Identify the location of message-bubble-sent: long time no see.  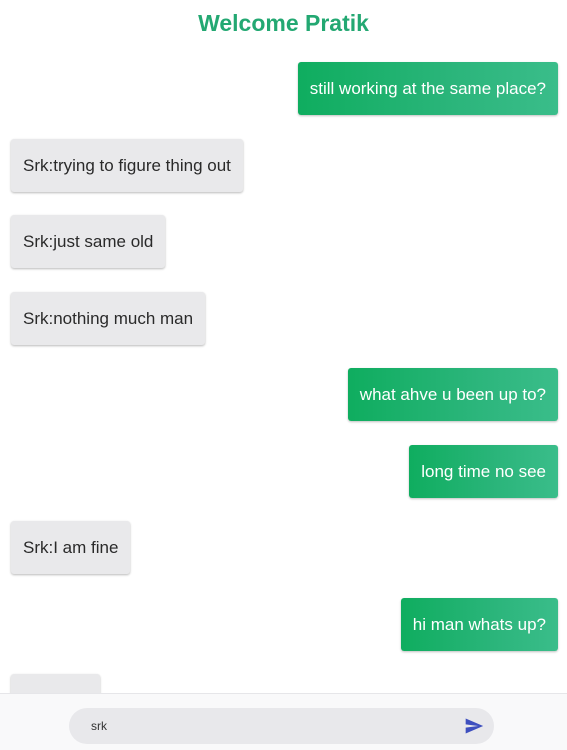
(483, 471).